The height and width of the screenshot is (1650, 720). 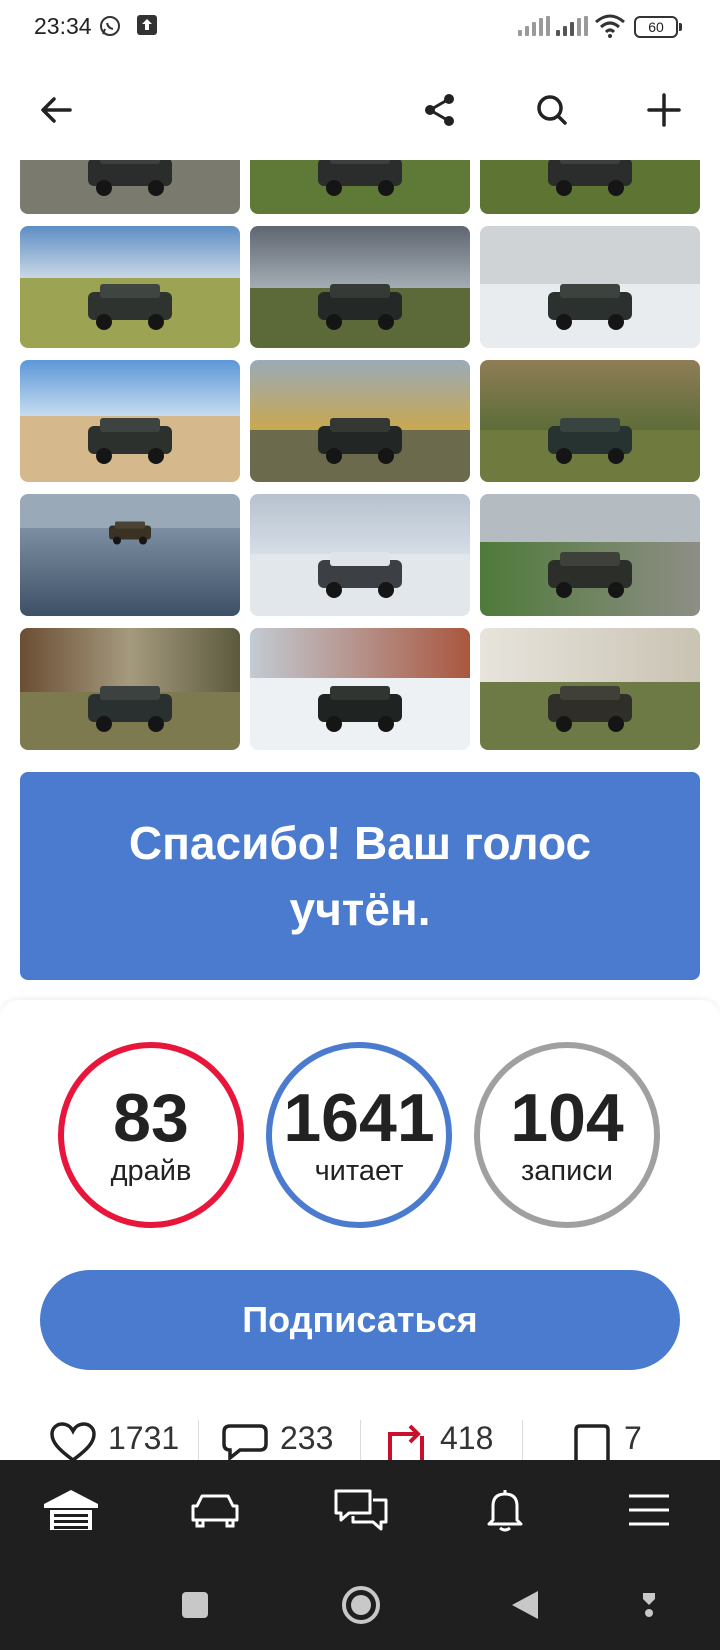 I want to click on stat-posts: 104 записи, so click(x=567, y=1135).